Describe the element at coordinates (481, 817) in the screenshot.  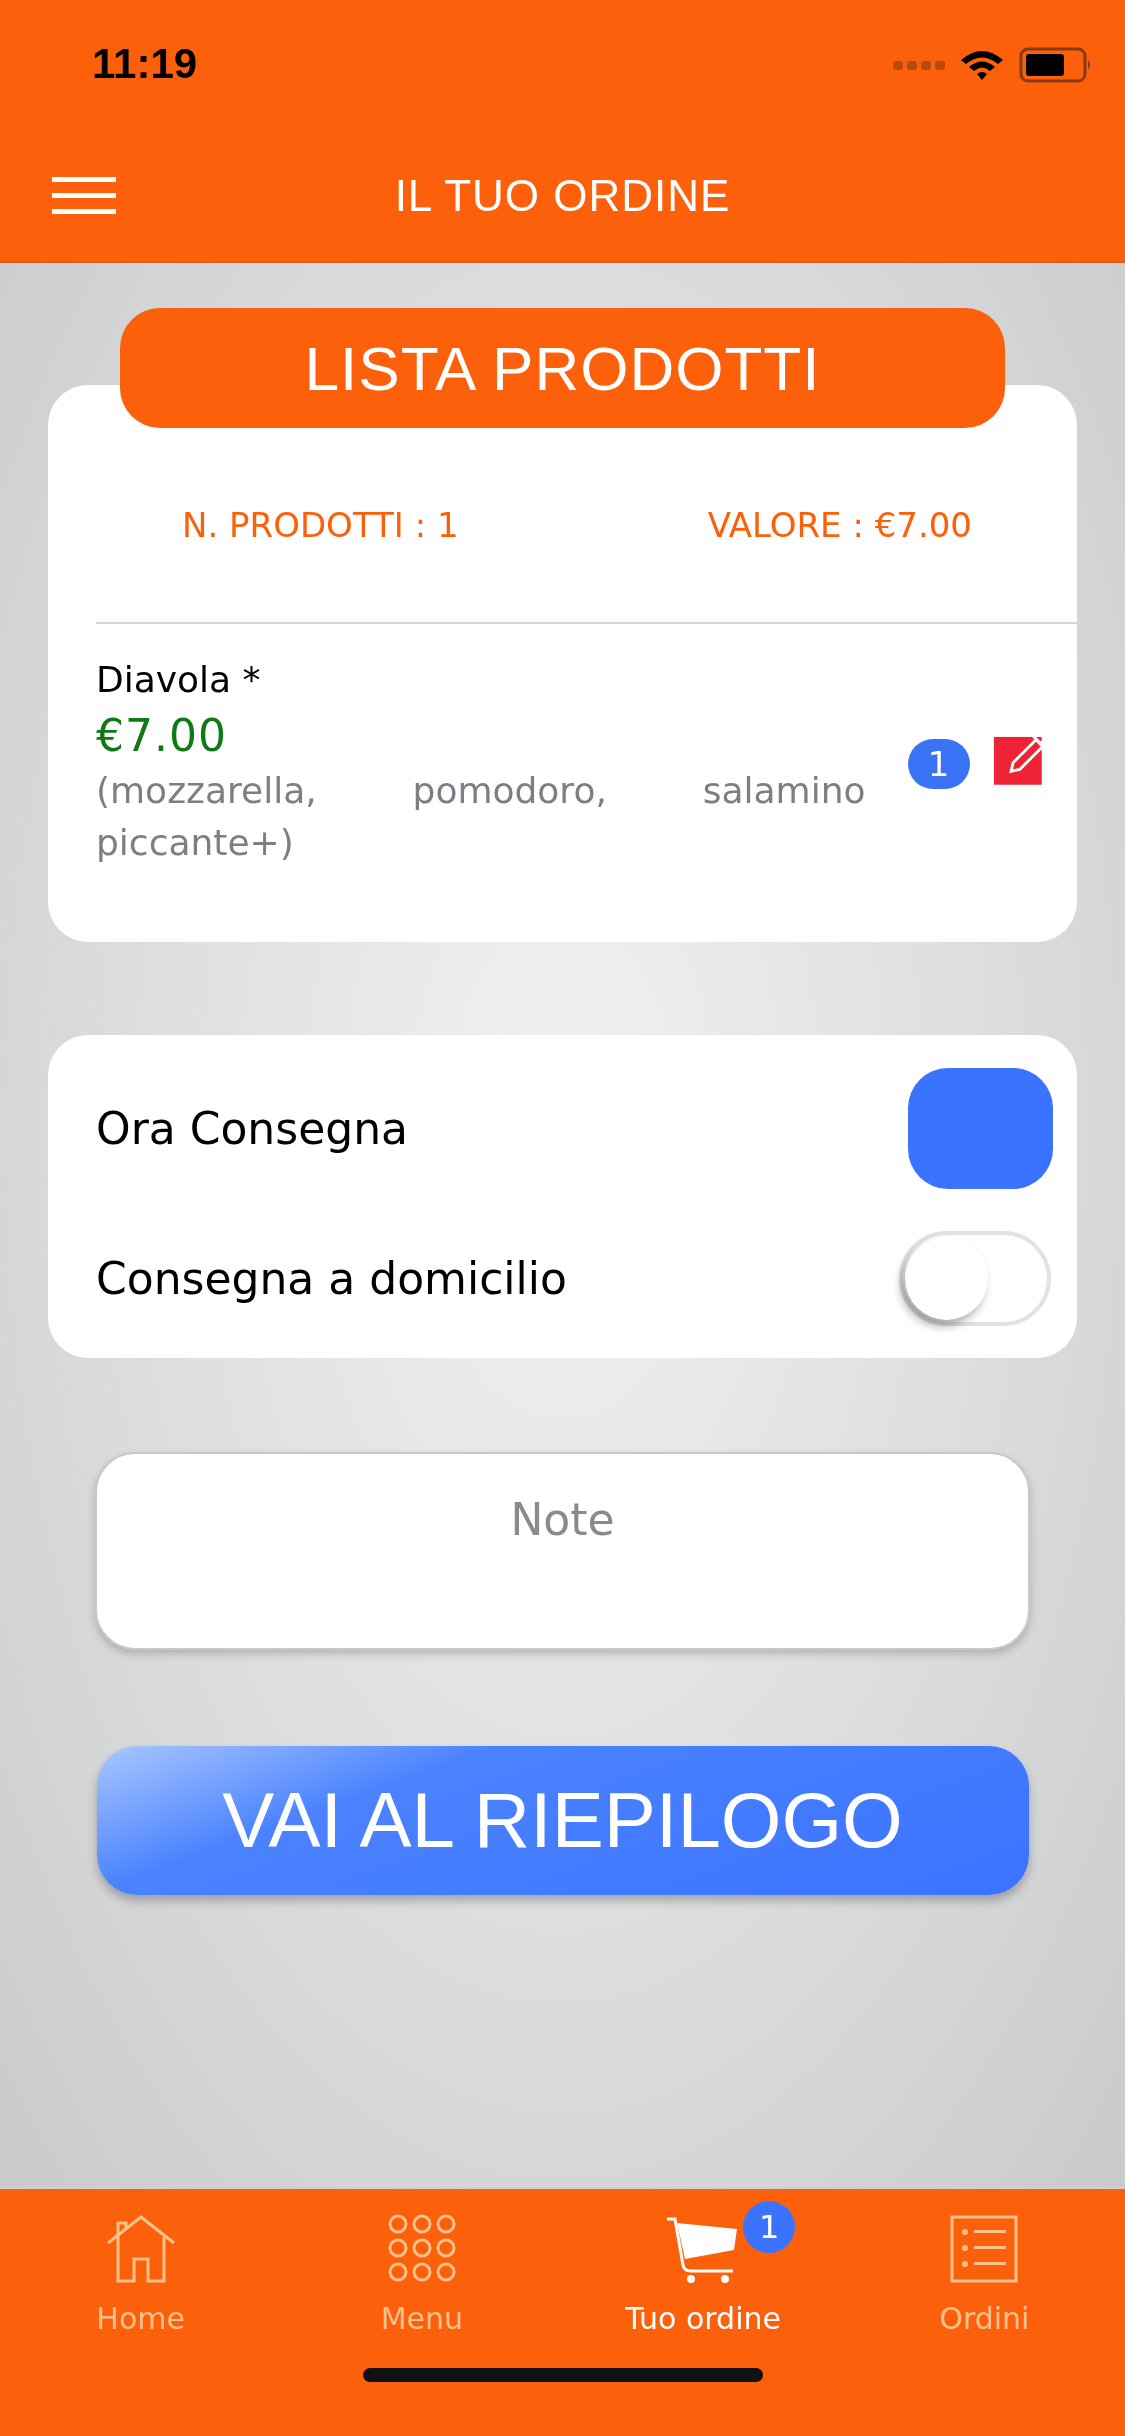
I see `product-ingredients: (mozzarella, pomodoro, salamino piccante+)` at that location.